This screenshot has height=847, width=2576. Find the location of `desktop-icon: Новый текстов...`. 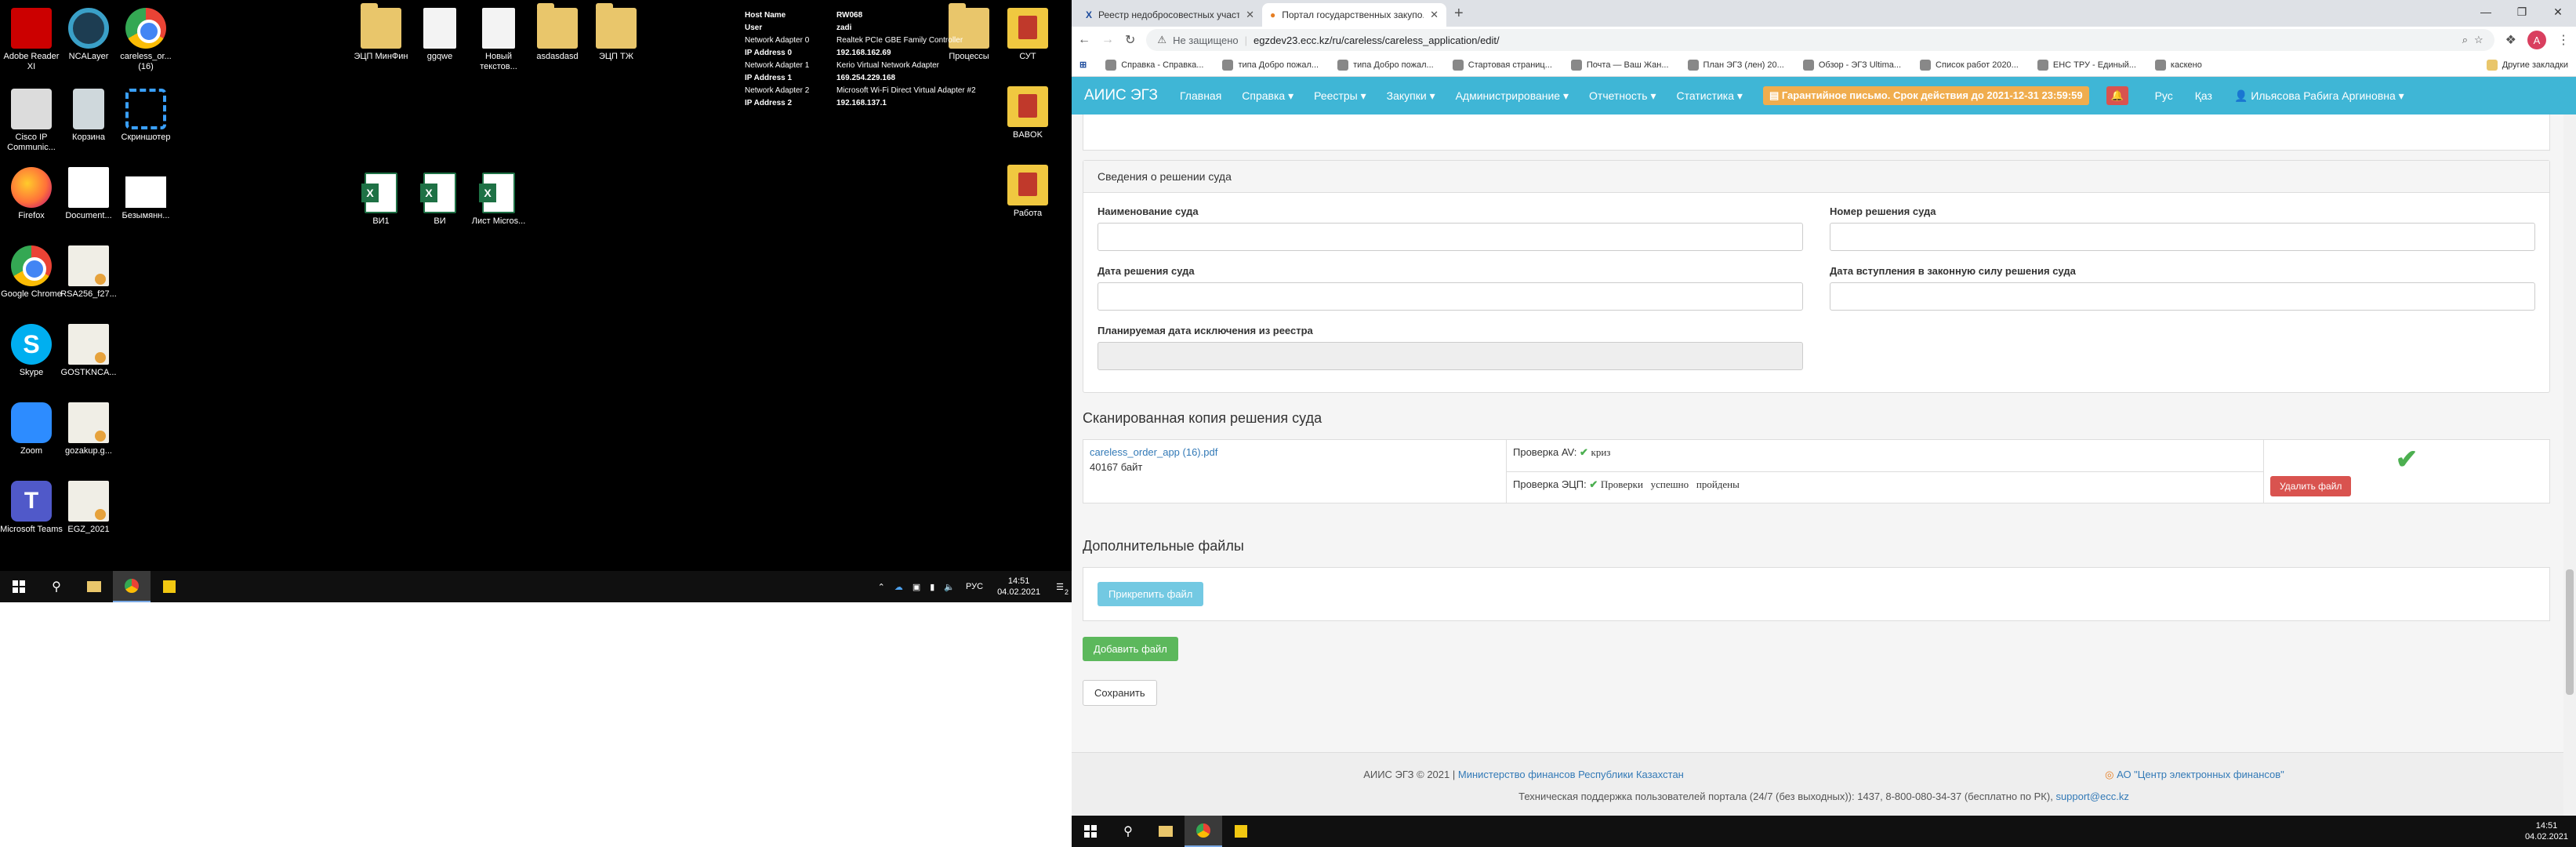

desktop-icon: Новый текстов... is located at coordinates (499, 40).